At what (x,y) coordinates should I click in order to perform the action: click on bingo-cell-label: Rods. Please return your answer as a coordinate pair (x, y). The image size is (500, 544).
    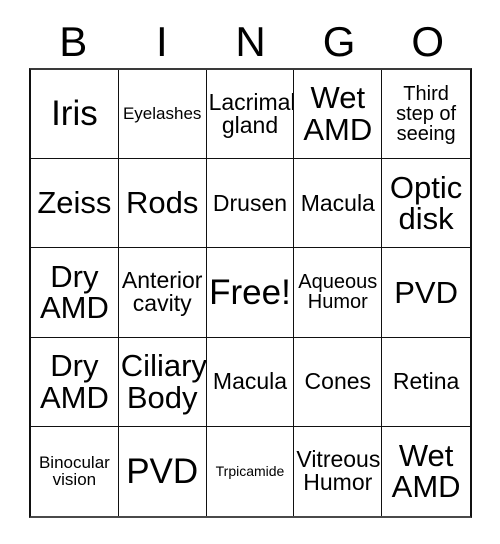
    Looking at the image, I should click on (162, 203).